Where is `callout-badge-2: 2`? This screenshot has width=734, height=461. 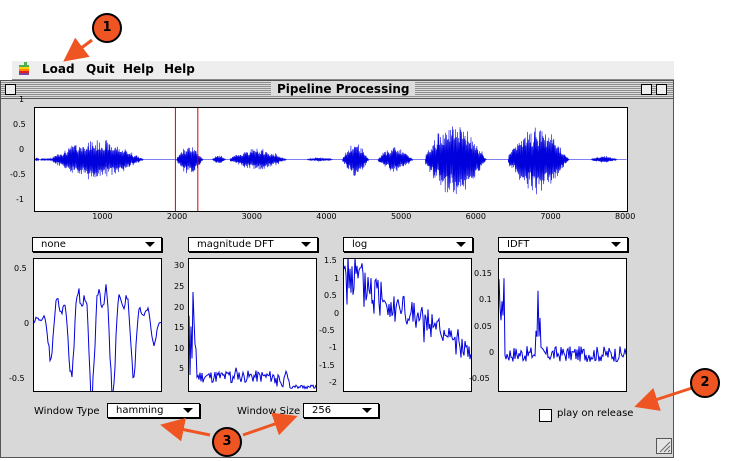 callout-badge-2: 2 is located at coordinates (705, 383).